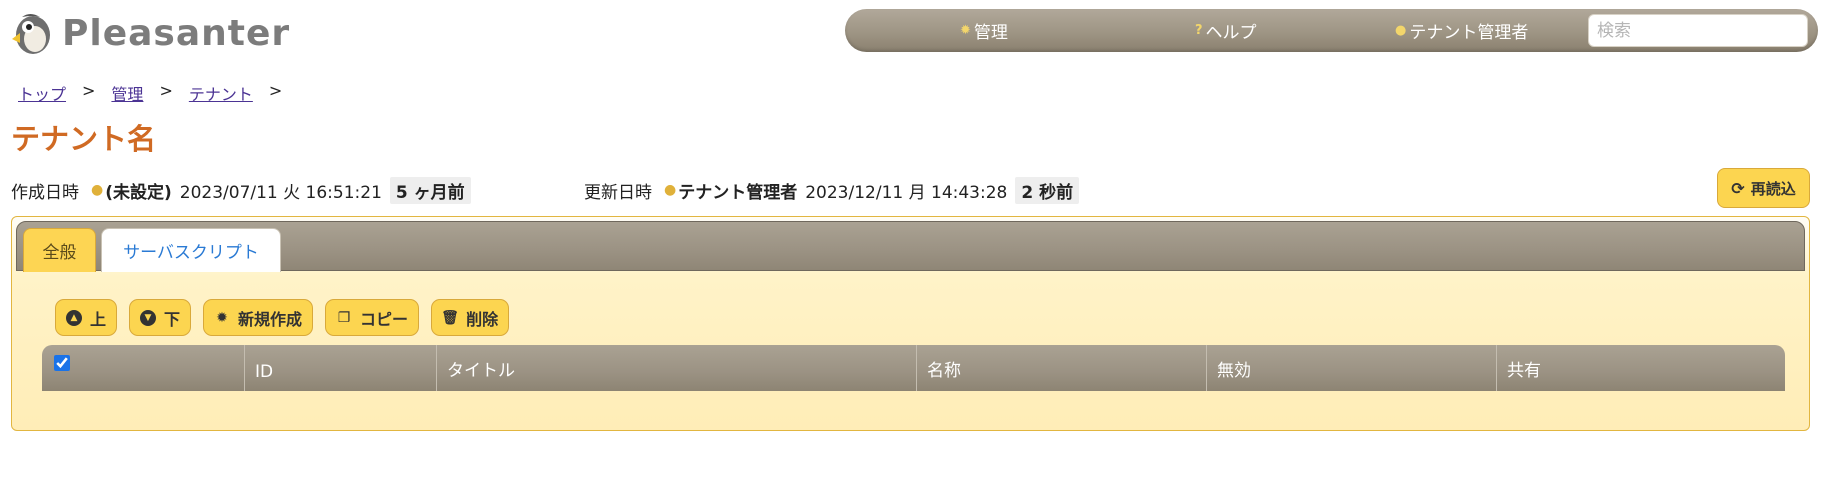 Image resolution: width=1822 pixels, height=488 pixels. Describe the element at coordinates (1047, 190) in the screenshot. I see `updated-relative-badge: 2 秒前` at that location.